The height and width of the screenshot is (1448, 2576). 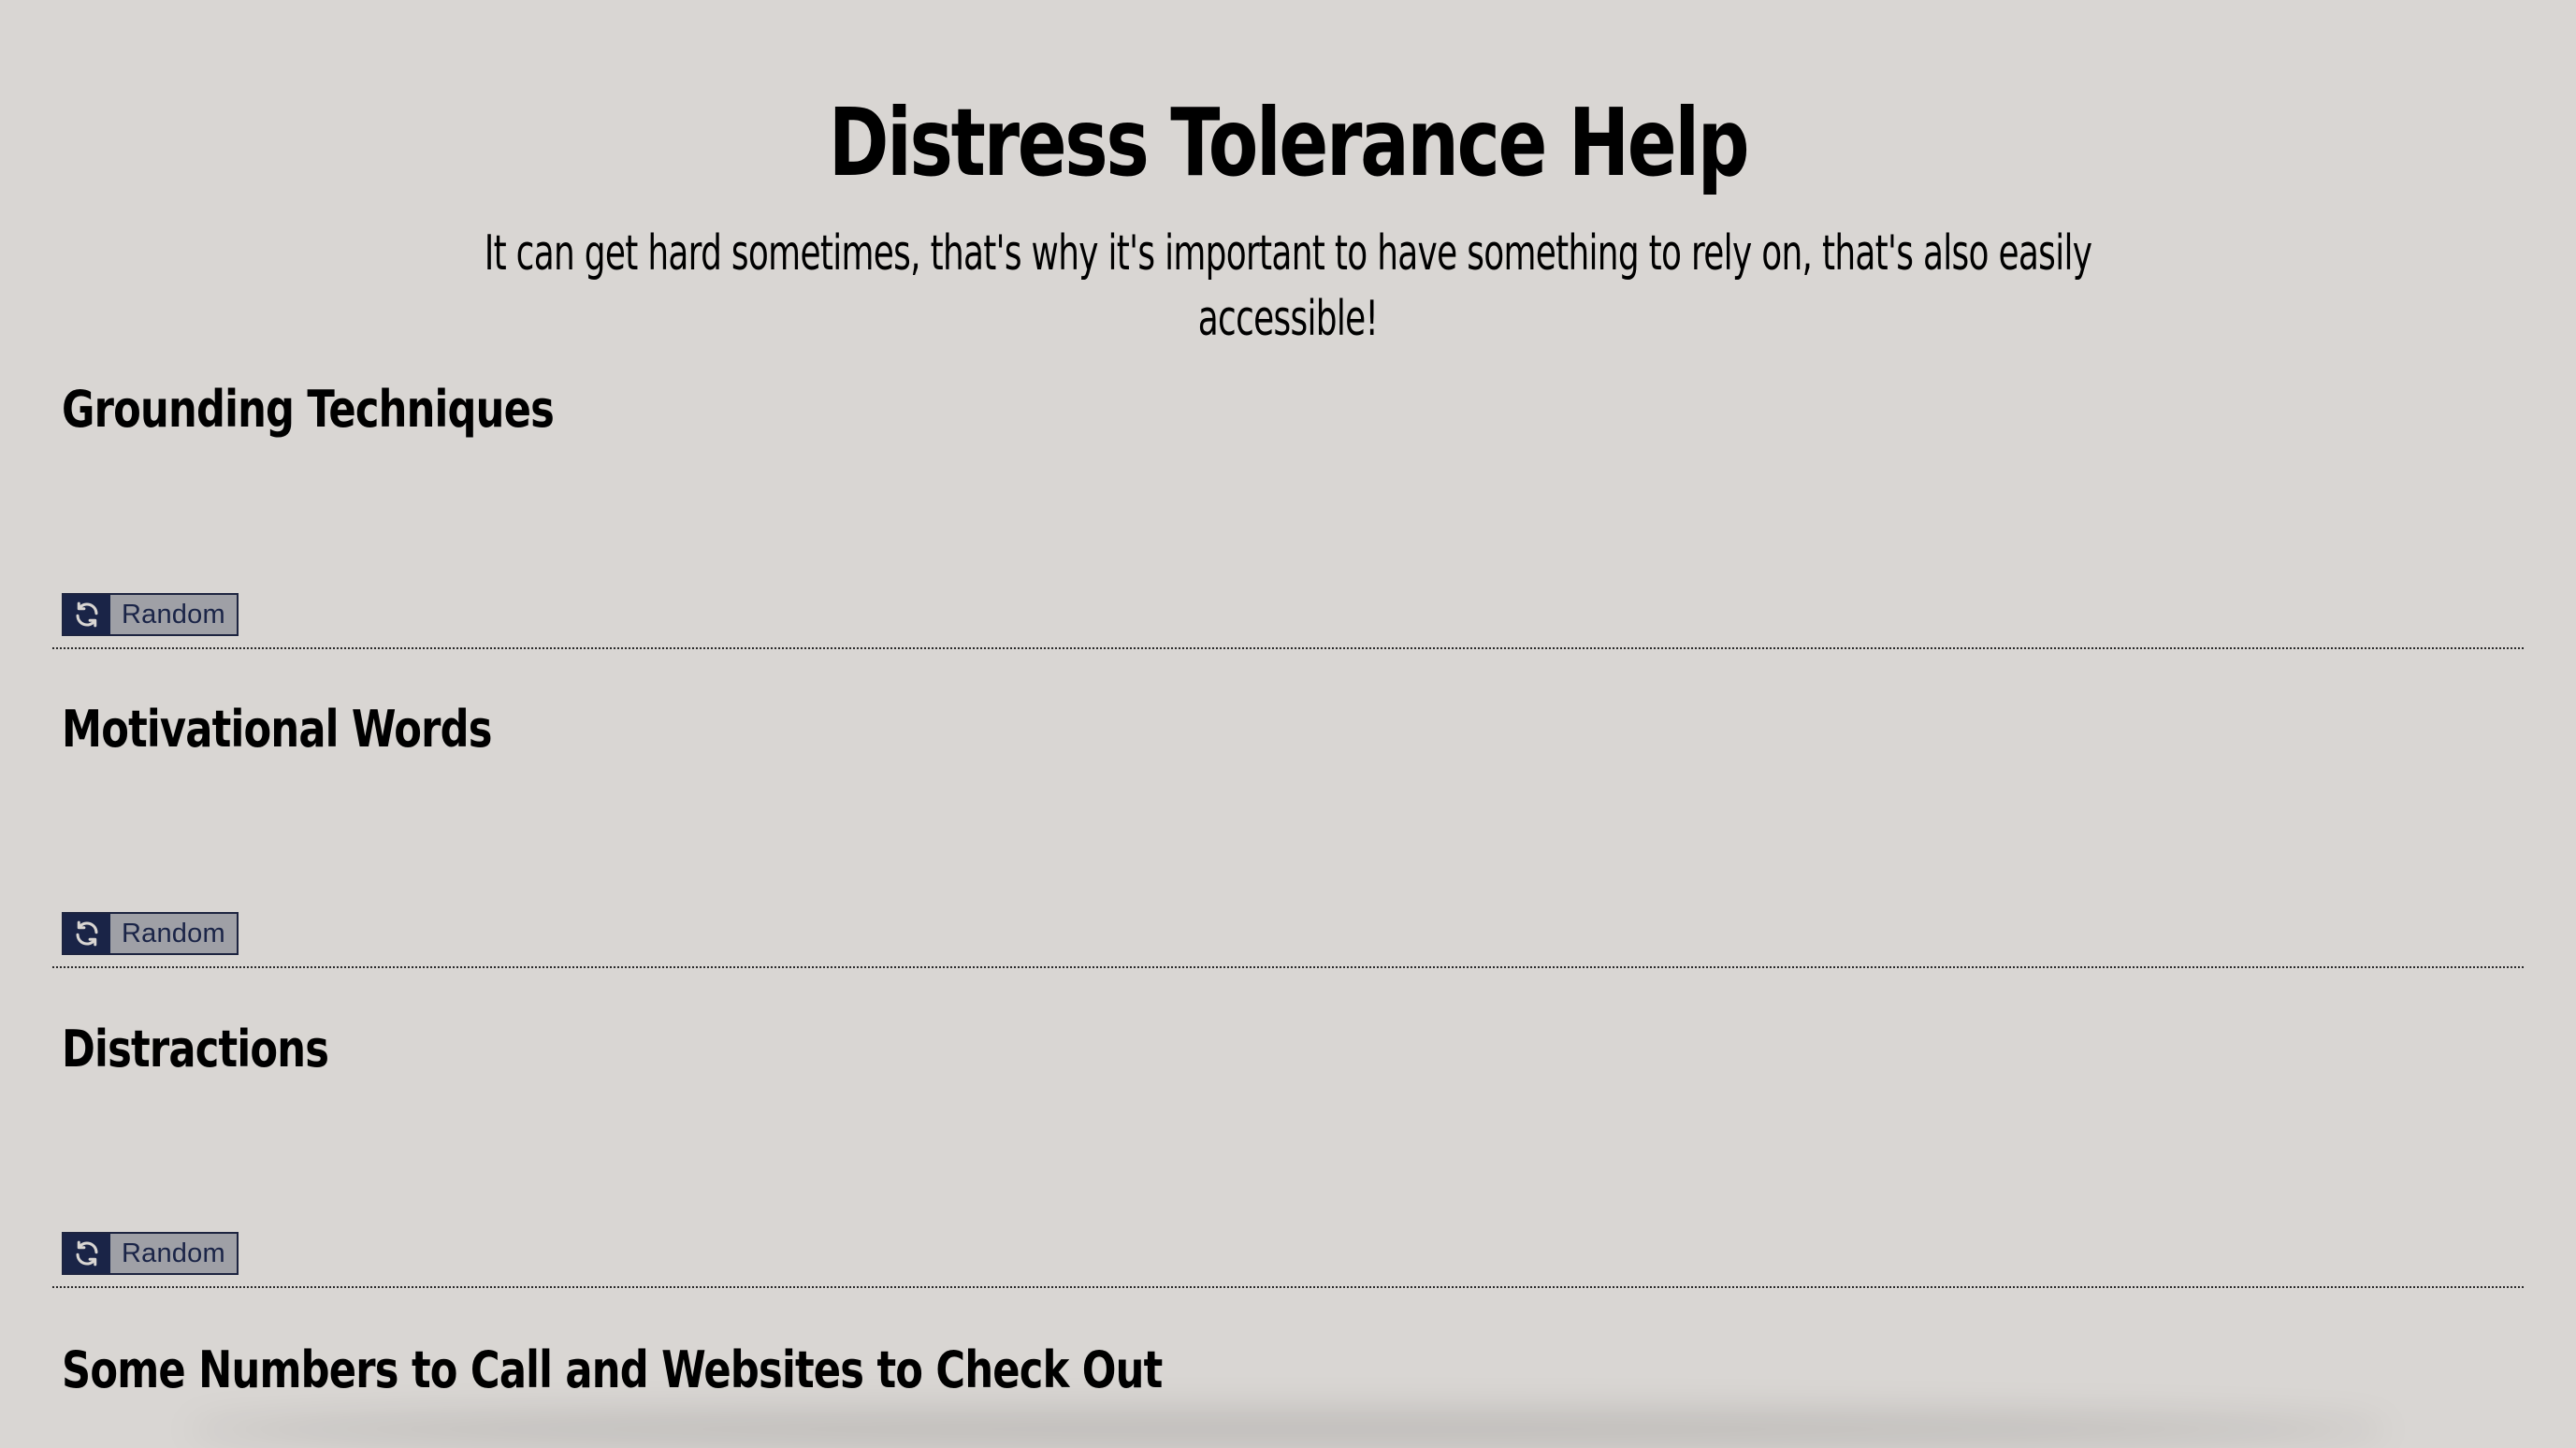 I want to click on random-button-motivational: Random, so click(x=150, y=933).